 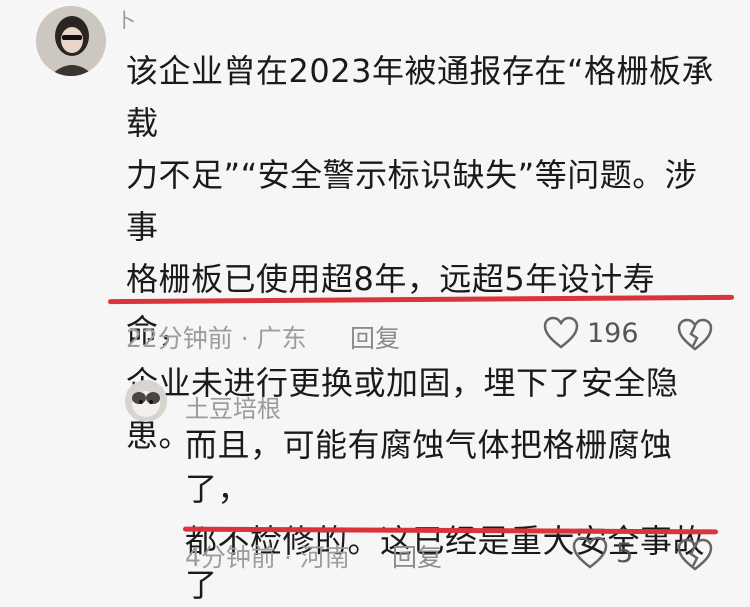 What do you see at coordinates (429, 467) in the screenshot?
I see `comment-line: 而且，可能有腐蚀气体把格栅腐蚀了，` at bounding box center [429, 467].